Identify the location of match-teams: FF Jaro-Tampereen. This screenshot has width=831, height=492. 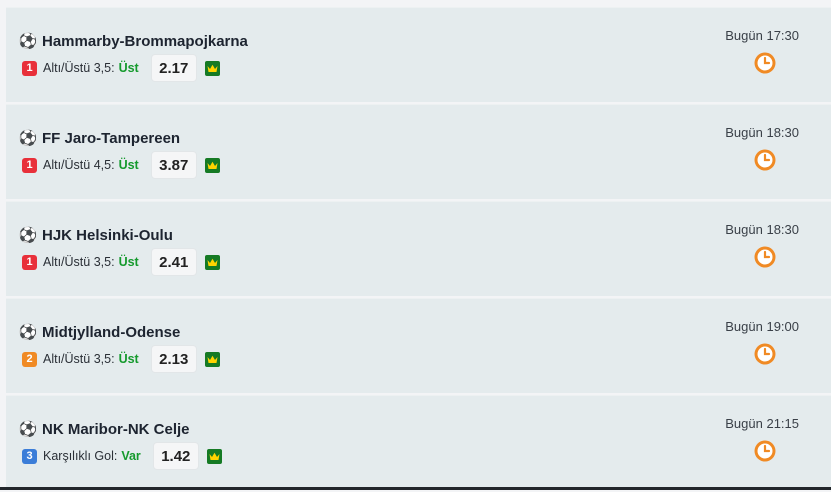
(111, 138).